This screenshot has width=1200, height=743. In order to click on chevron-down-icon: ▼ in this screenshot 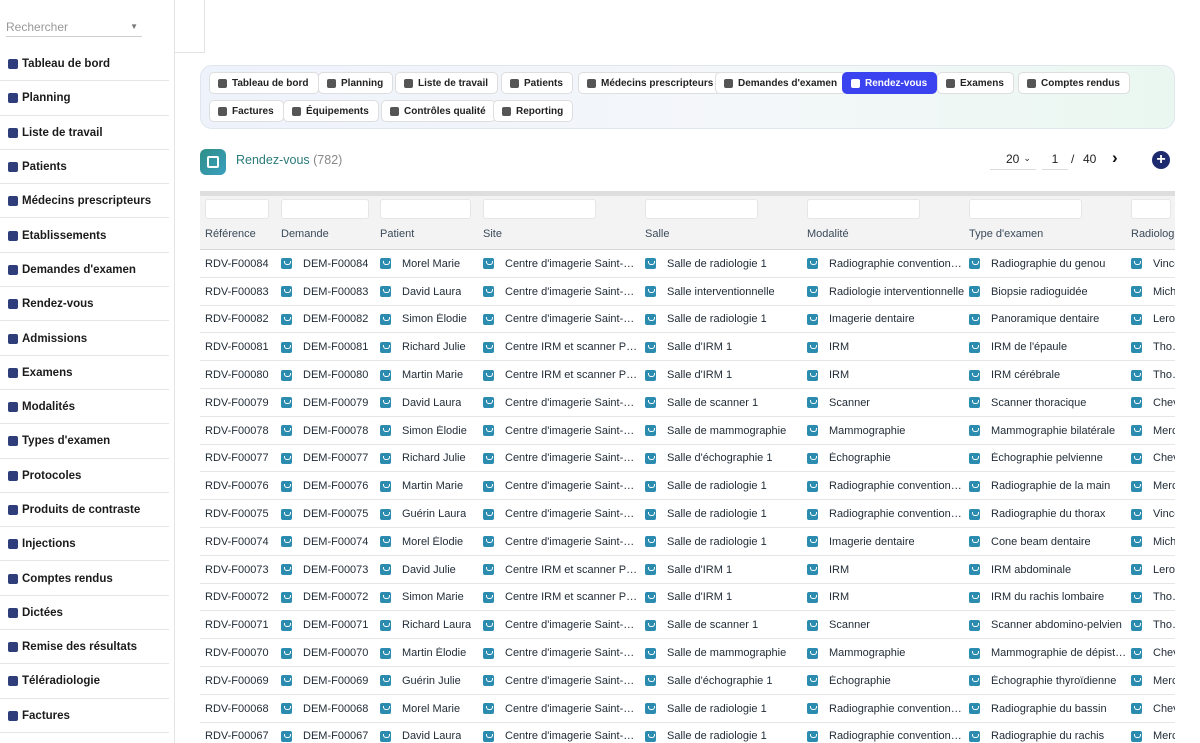, I will do `click(134, 27)`.